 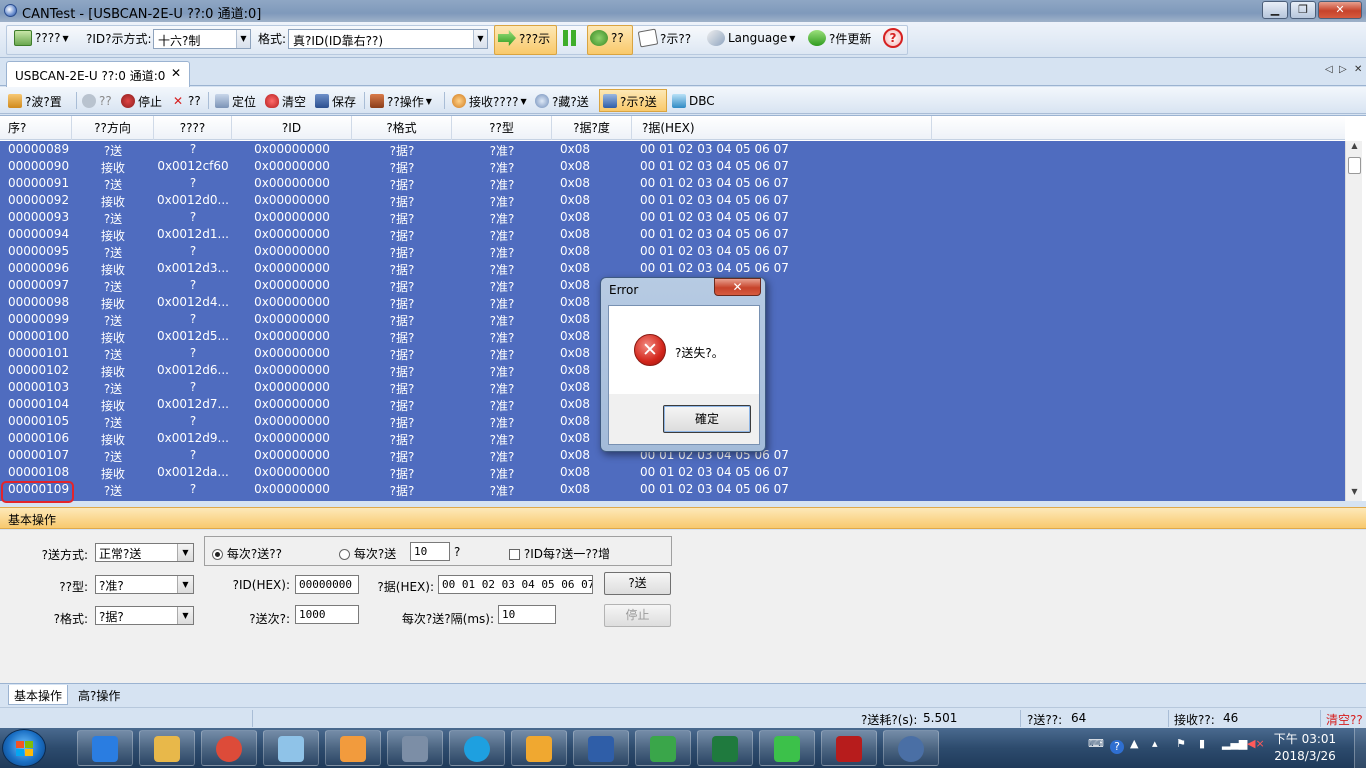 What do you see at coordinates (893, 38) in the screenshot?
I see `help-button: ?` at bounding box center [893, 38].